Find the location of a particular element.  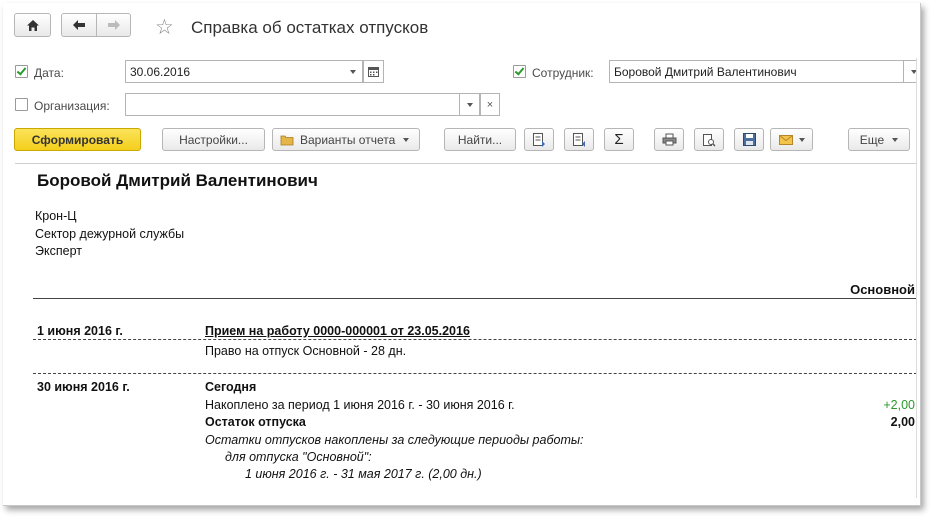

date-label: Дата: is located at coordinates (49, 73).